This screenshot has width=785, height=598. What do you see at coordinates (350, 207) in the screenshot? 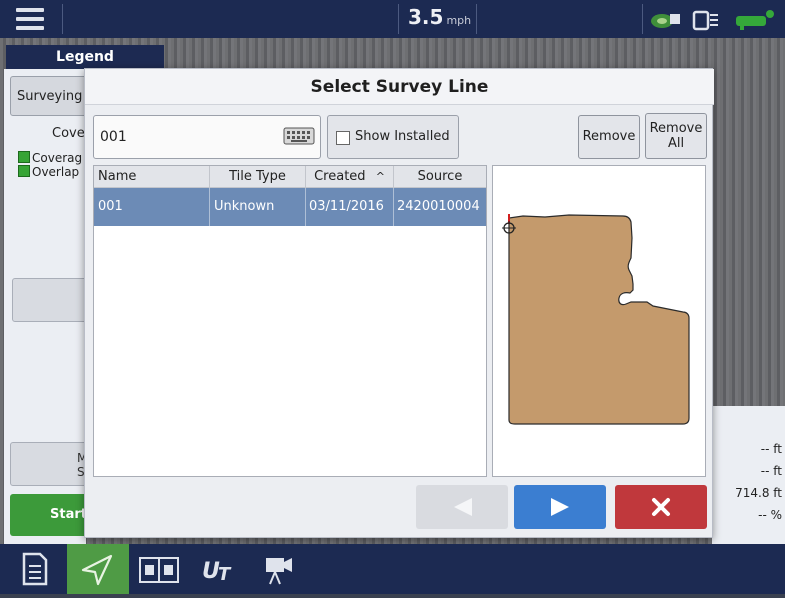
I see `cell-created: 03/11/2016` at bounding box center [350, 207].